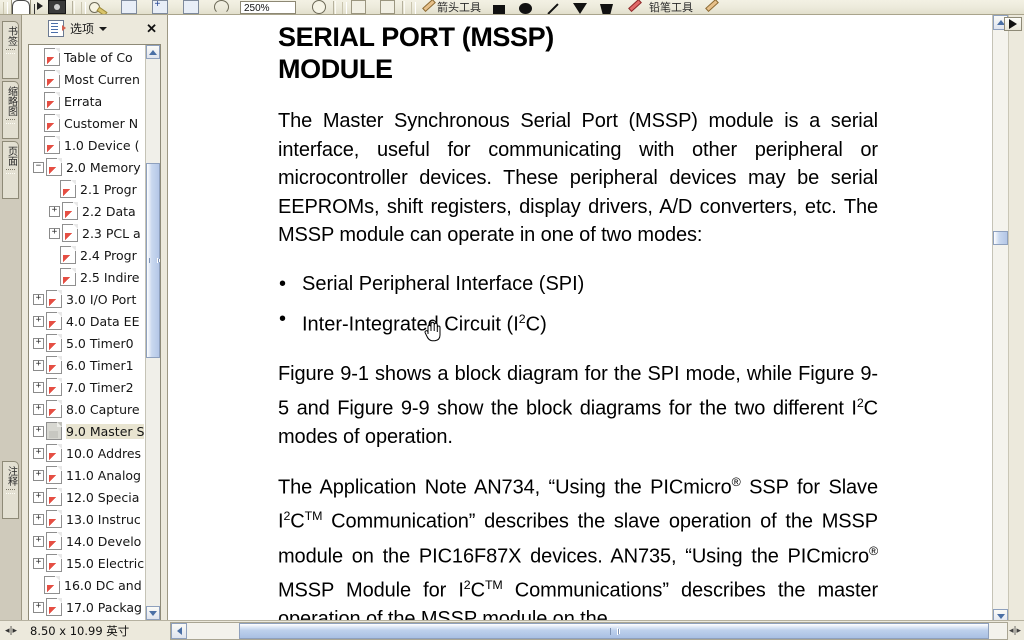 The image size is (1024, 640). I want to click on close-panel-button: ✕, so click(151, 28).